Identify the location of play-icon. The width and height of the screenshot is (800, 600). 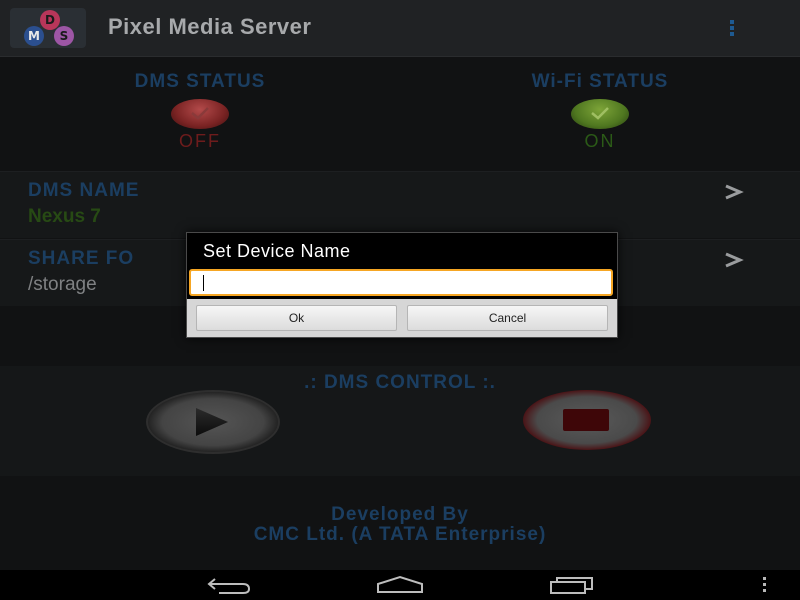
(212, 422).